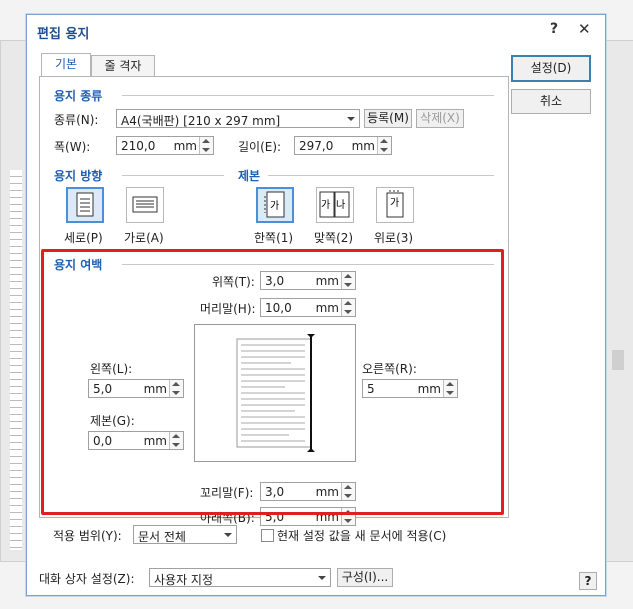  I want to click on landscape-page-icon, so click(145, 204).